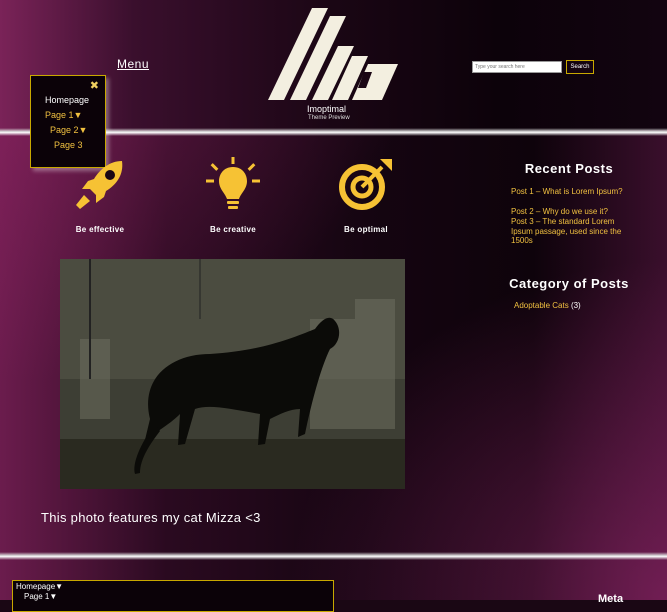  I want to click on site-logo, so click(334, 55).